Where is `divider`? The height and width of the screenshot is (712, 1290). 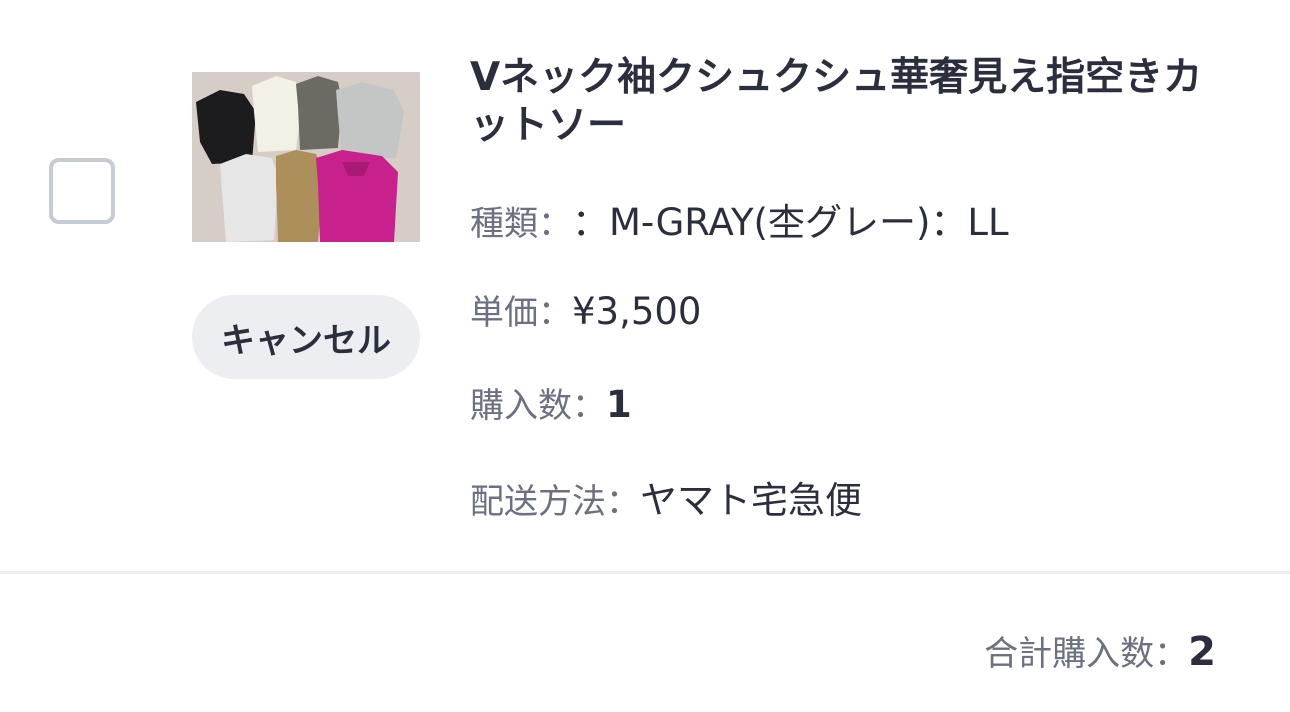 divider is located at coordinates (645, 572).